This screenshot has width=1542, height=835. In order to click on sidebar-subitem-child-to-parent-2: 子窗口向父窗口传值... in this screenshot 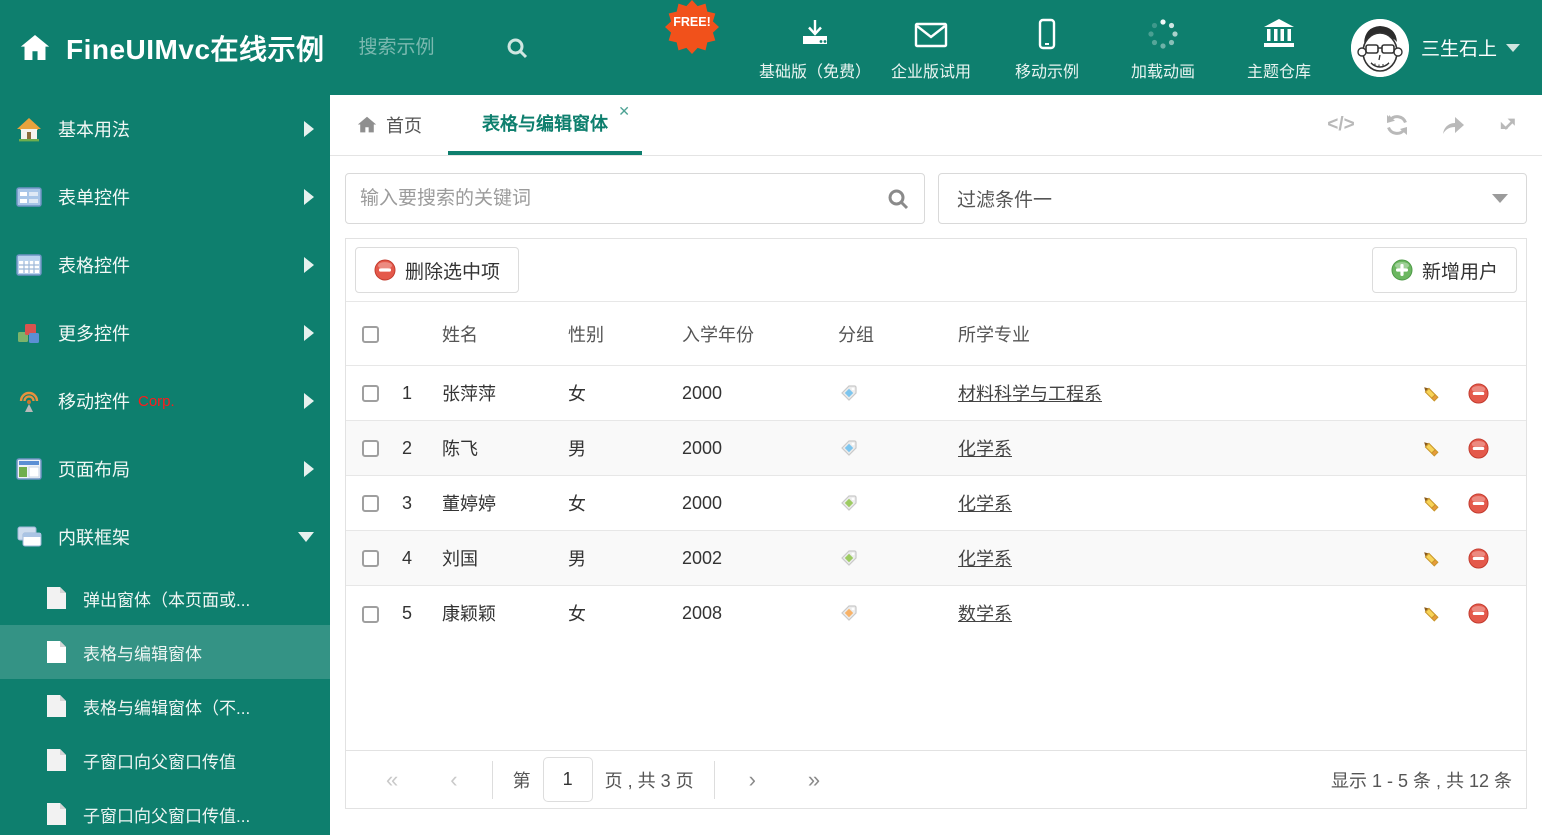, I will do `click(165, 811)`.